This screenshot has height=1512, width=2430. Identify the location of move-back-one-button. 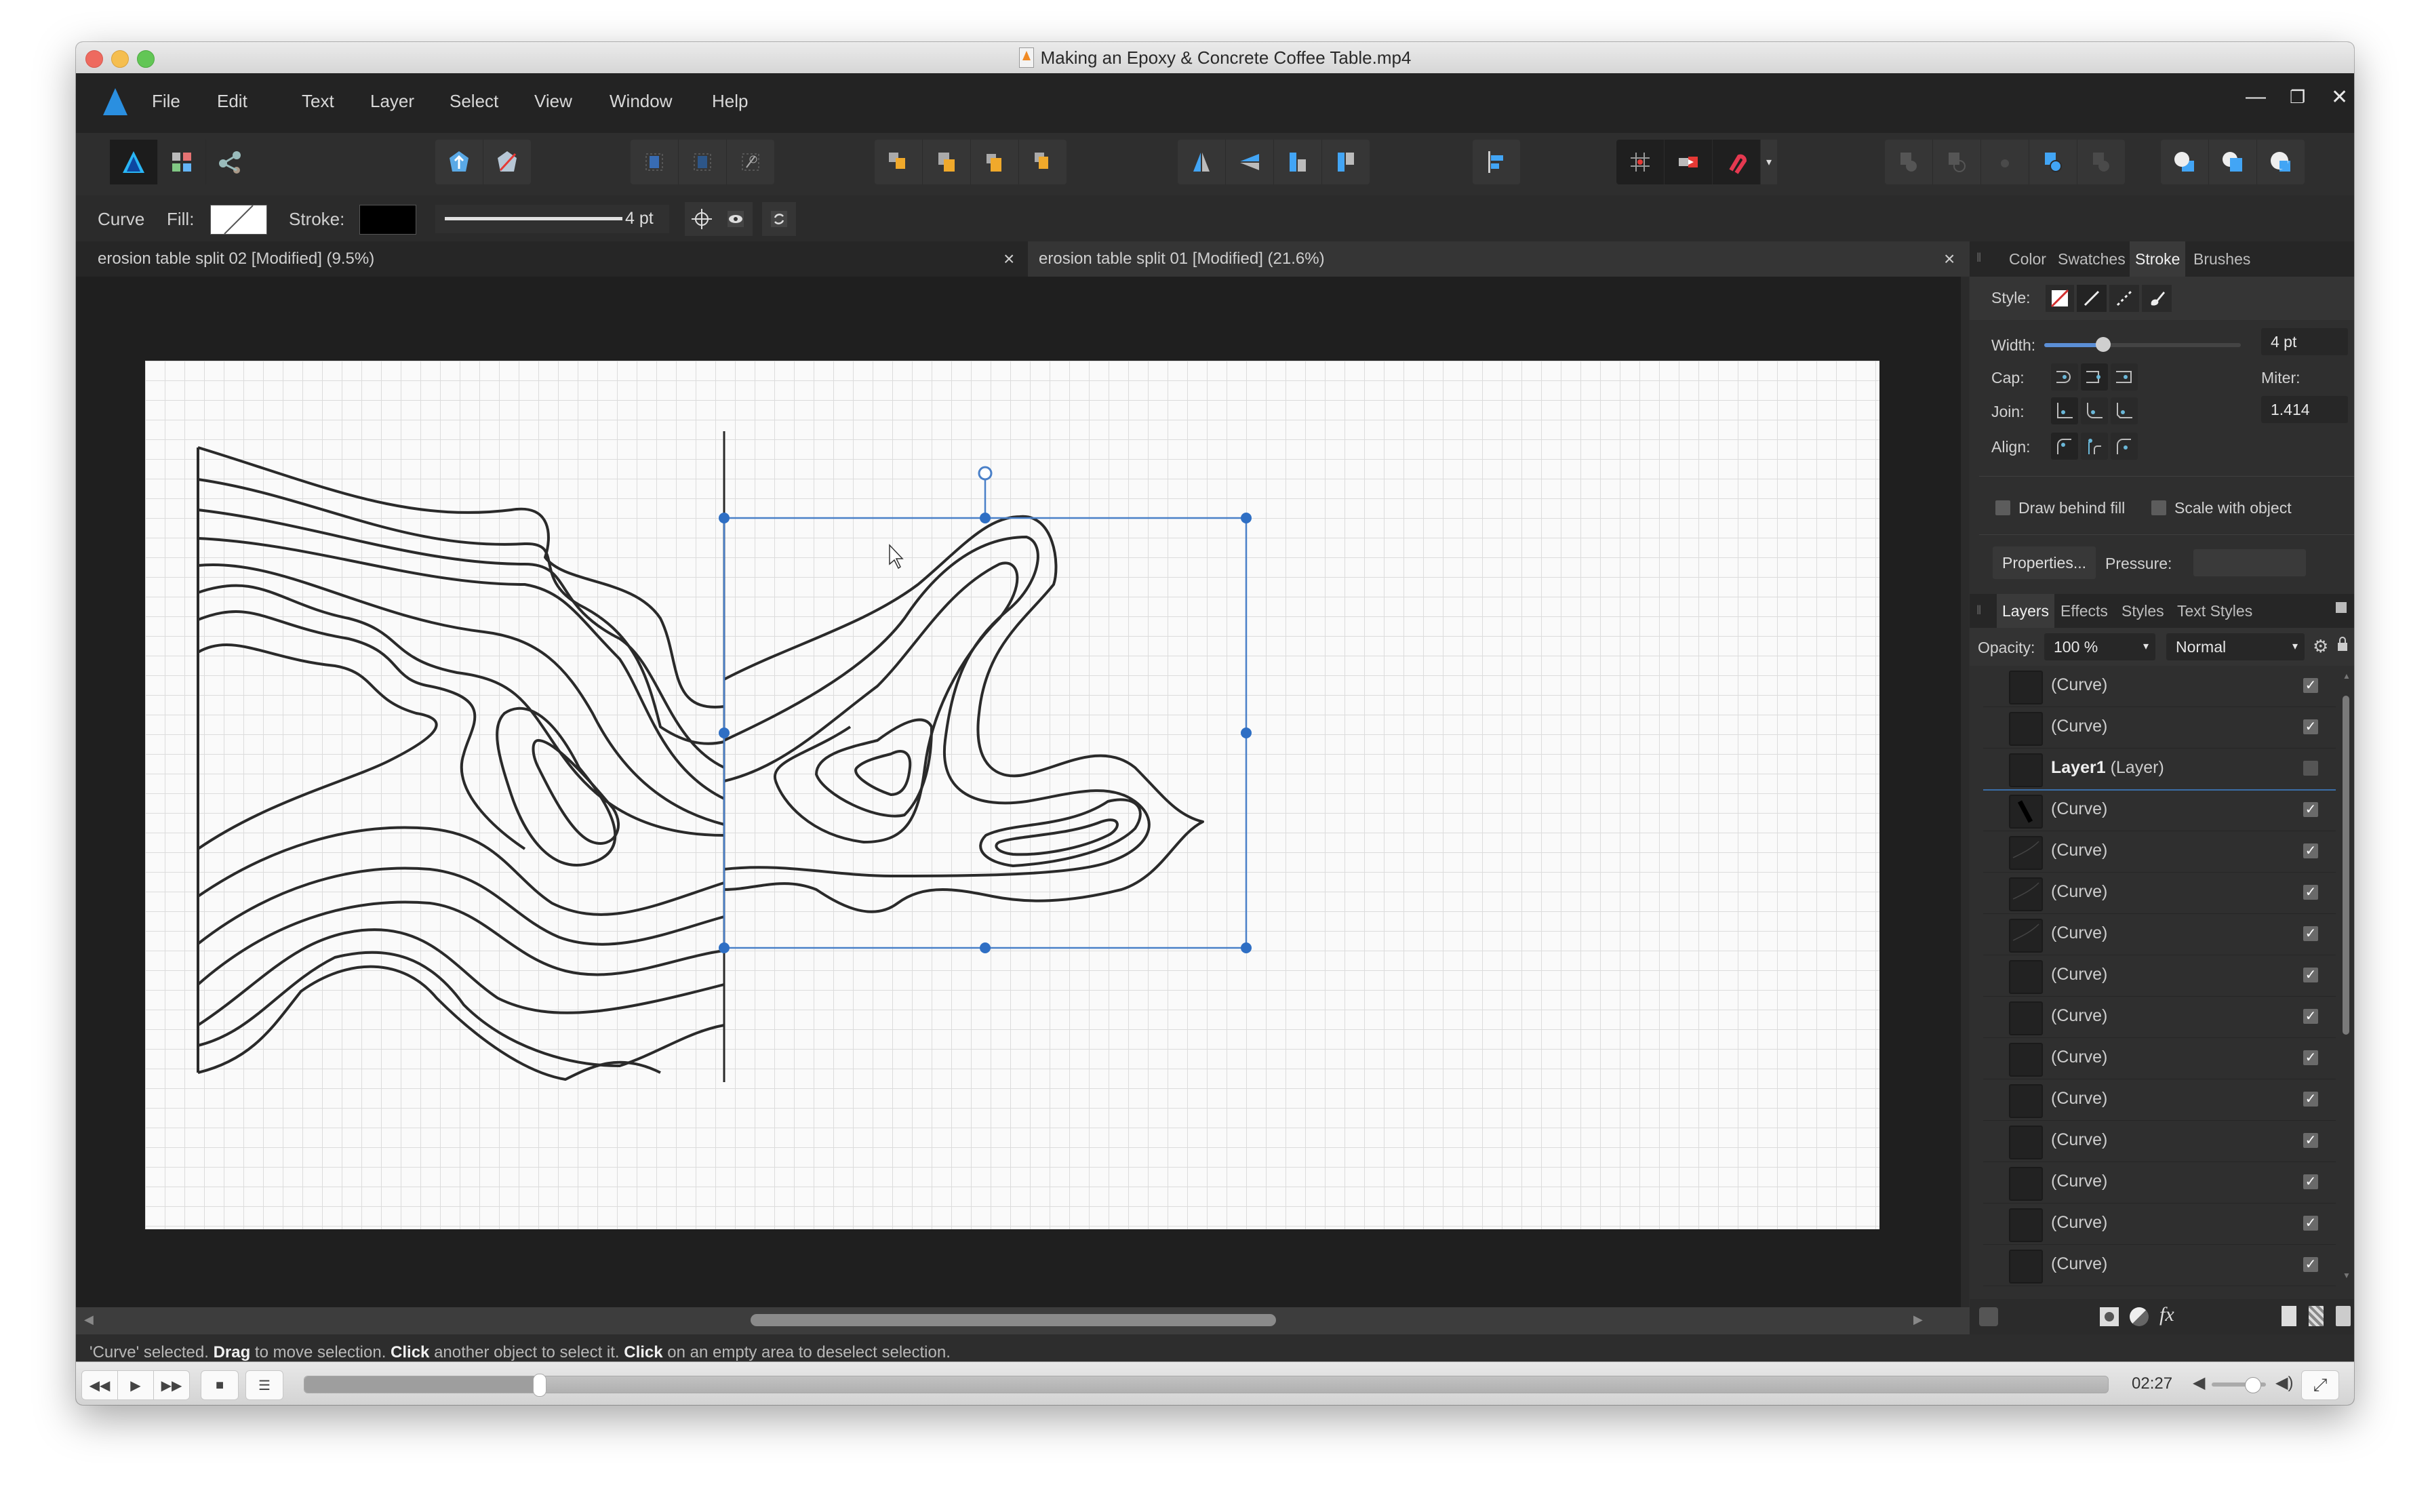
(947, 162).